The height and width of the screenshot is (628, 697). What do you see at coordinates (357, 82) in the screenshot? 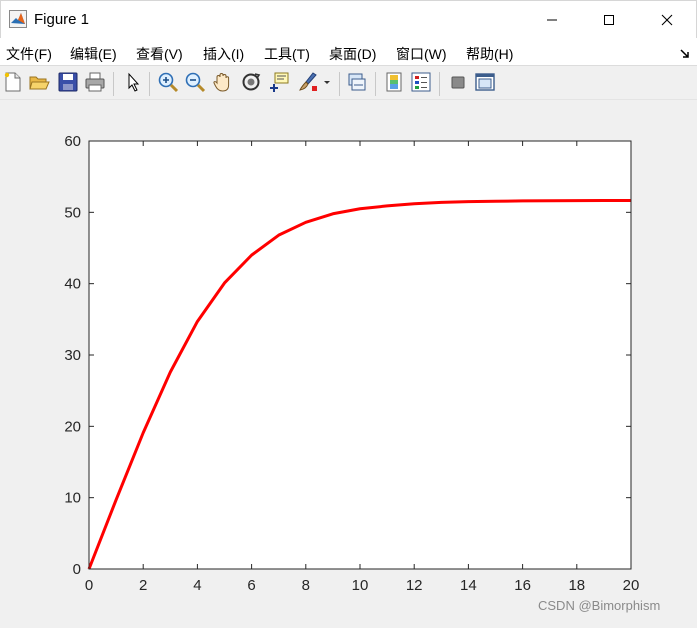
I see `link-plot-icon` at bounding box center [357, 82].